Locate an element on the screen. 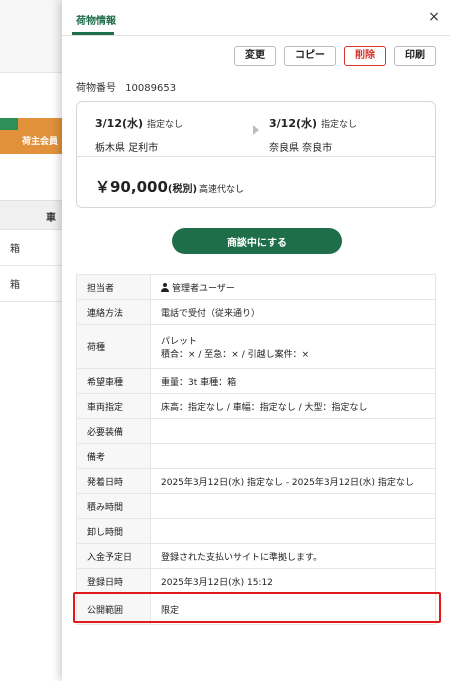  copy-button: コピー is located at coordinates (310, 56).